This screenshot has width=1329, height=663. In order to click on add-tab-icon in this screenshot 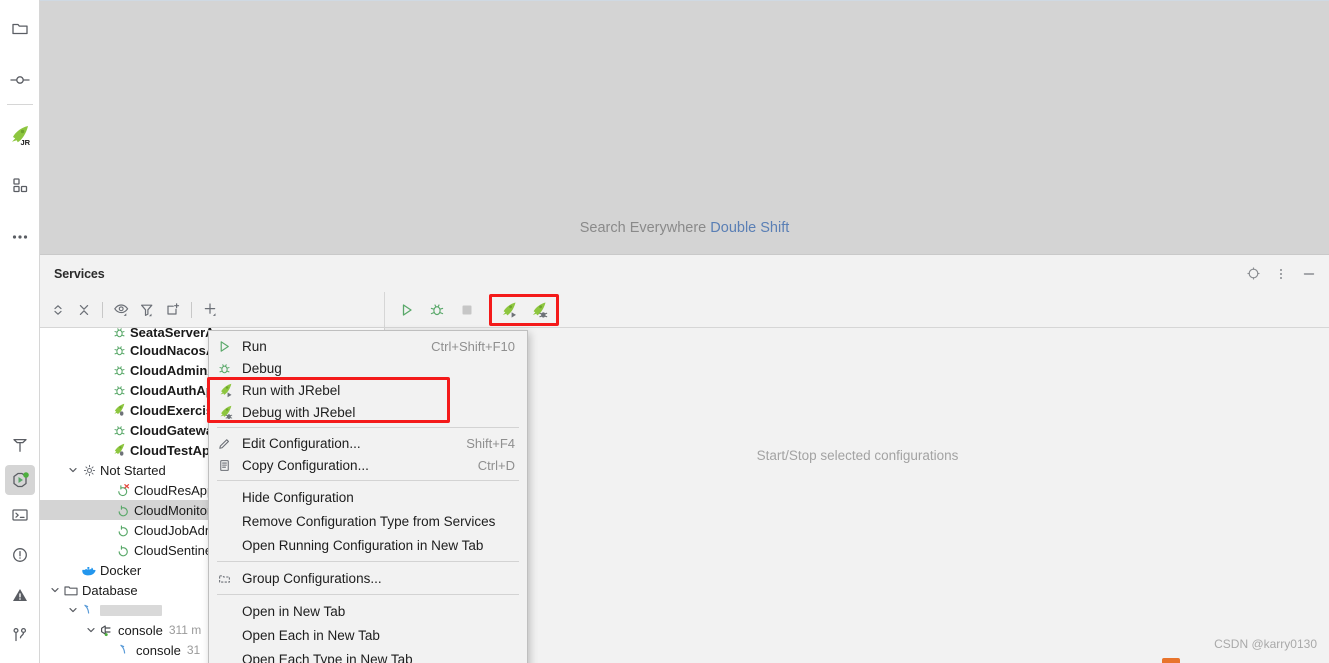, I will do `click(173, 310)`.